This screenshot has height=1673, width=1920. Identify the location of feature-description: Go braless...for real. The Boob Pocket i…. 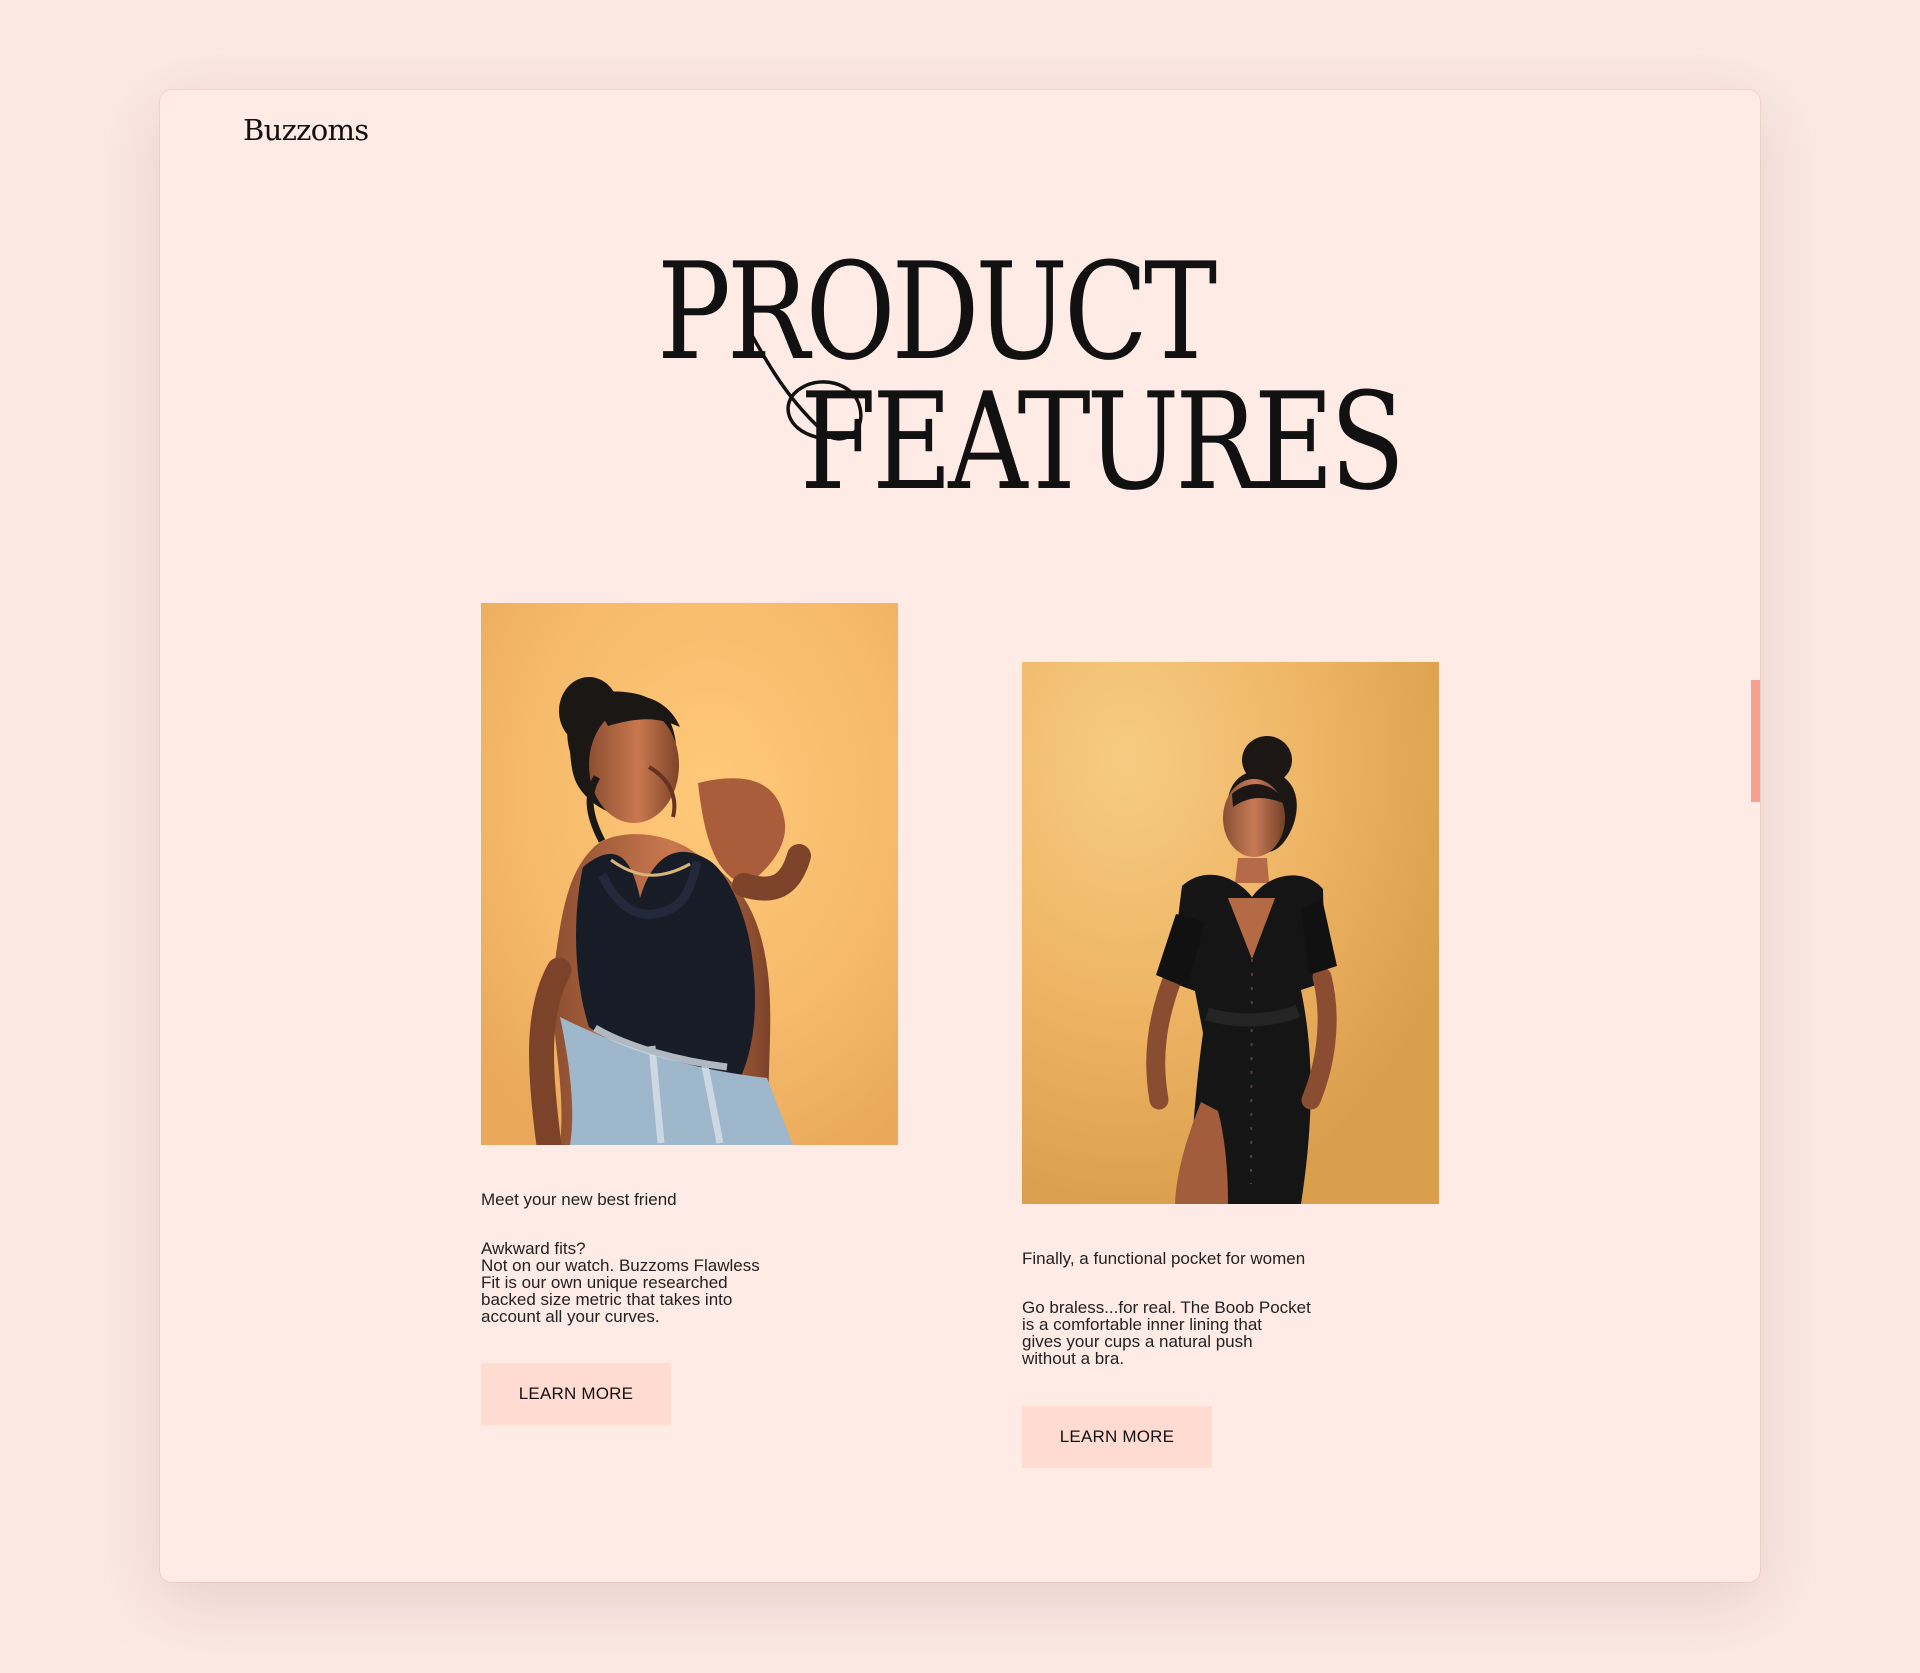
(1166, 1333).